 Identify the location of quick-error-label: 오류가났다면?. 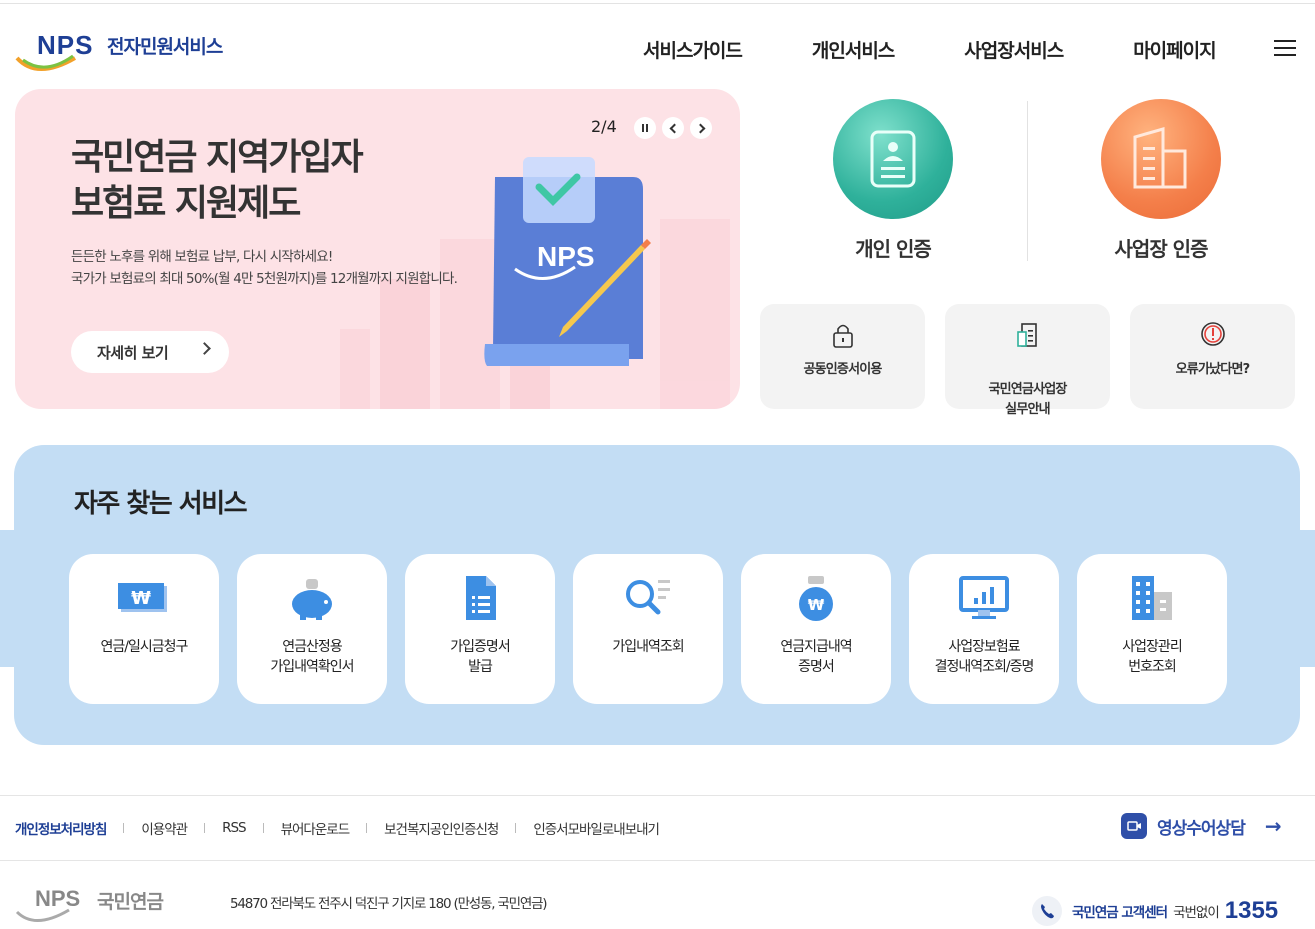
(1213, 369).